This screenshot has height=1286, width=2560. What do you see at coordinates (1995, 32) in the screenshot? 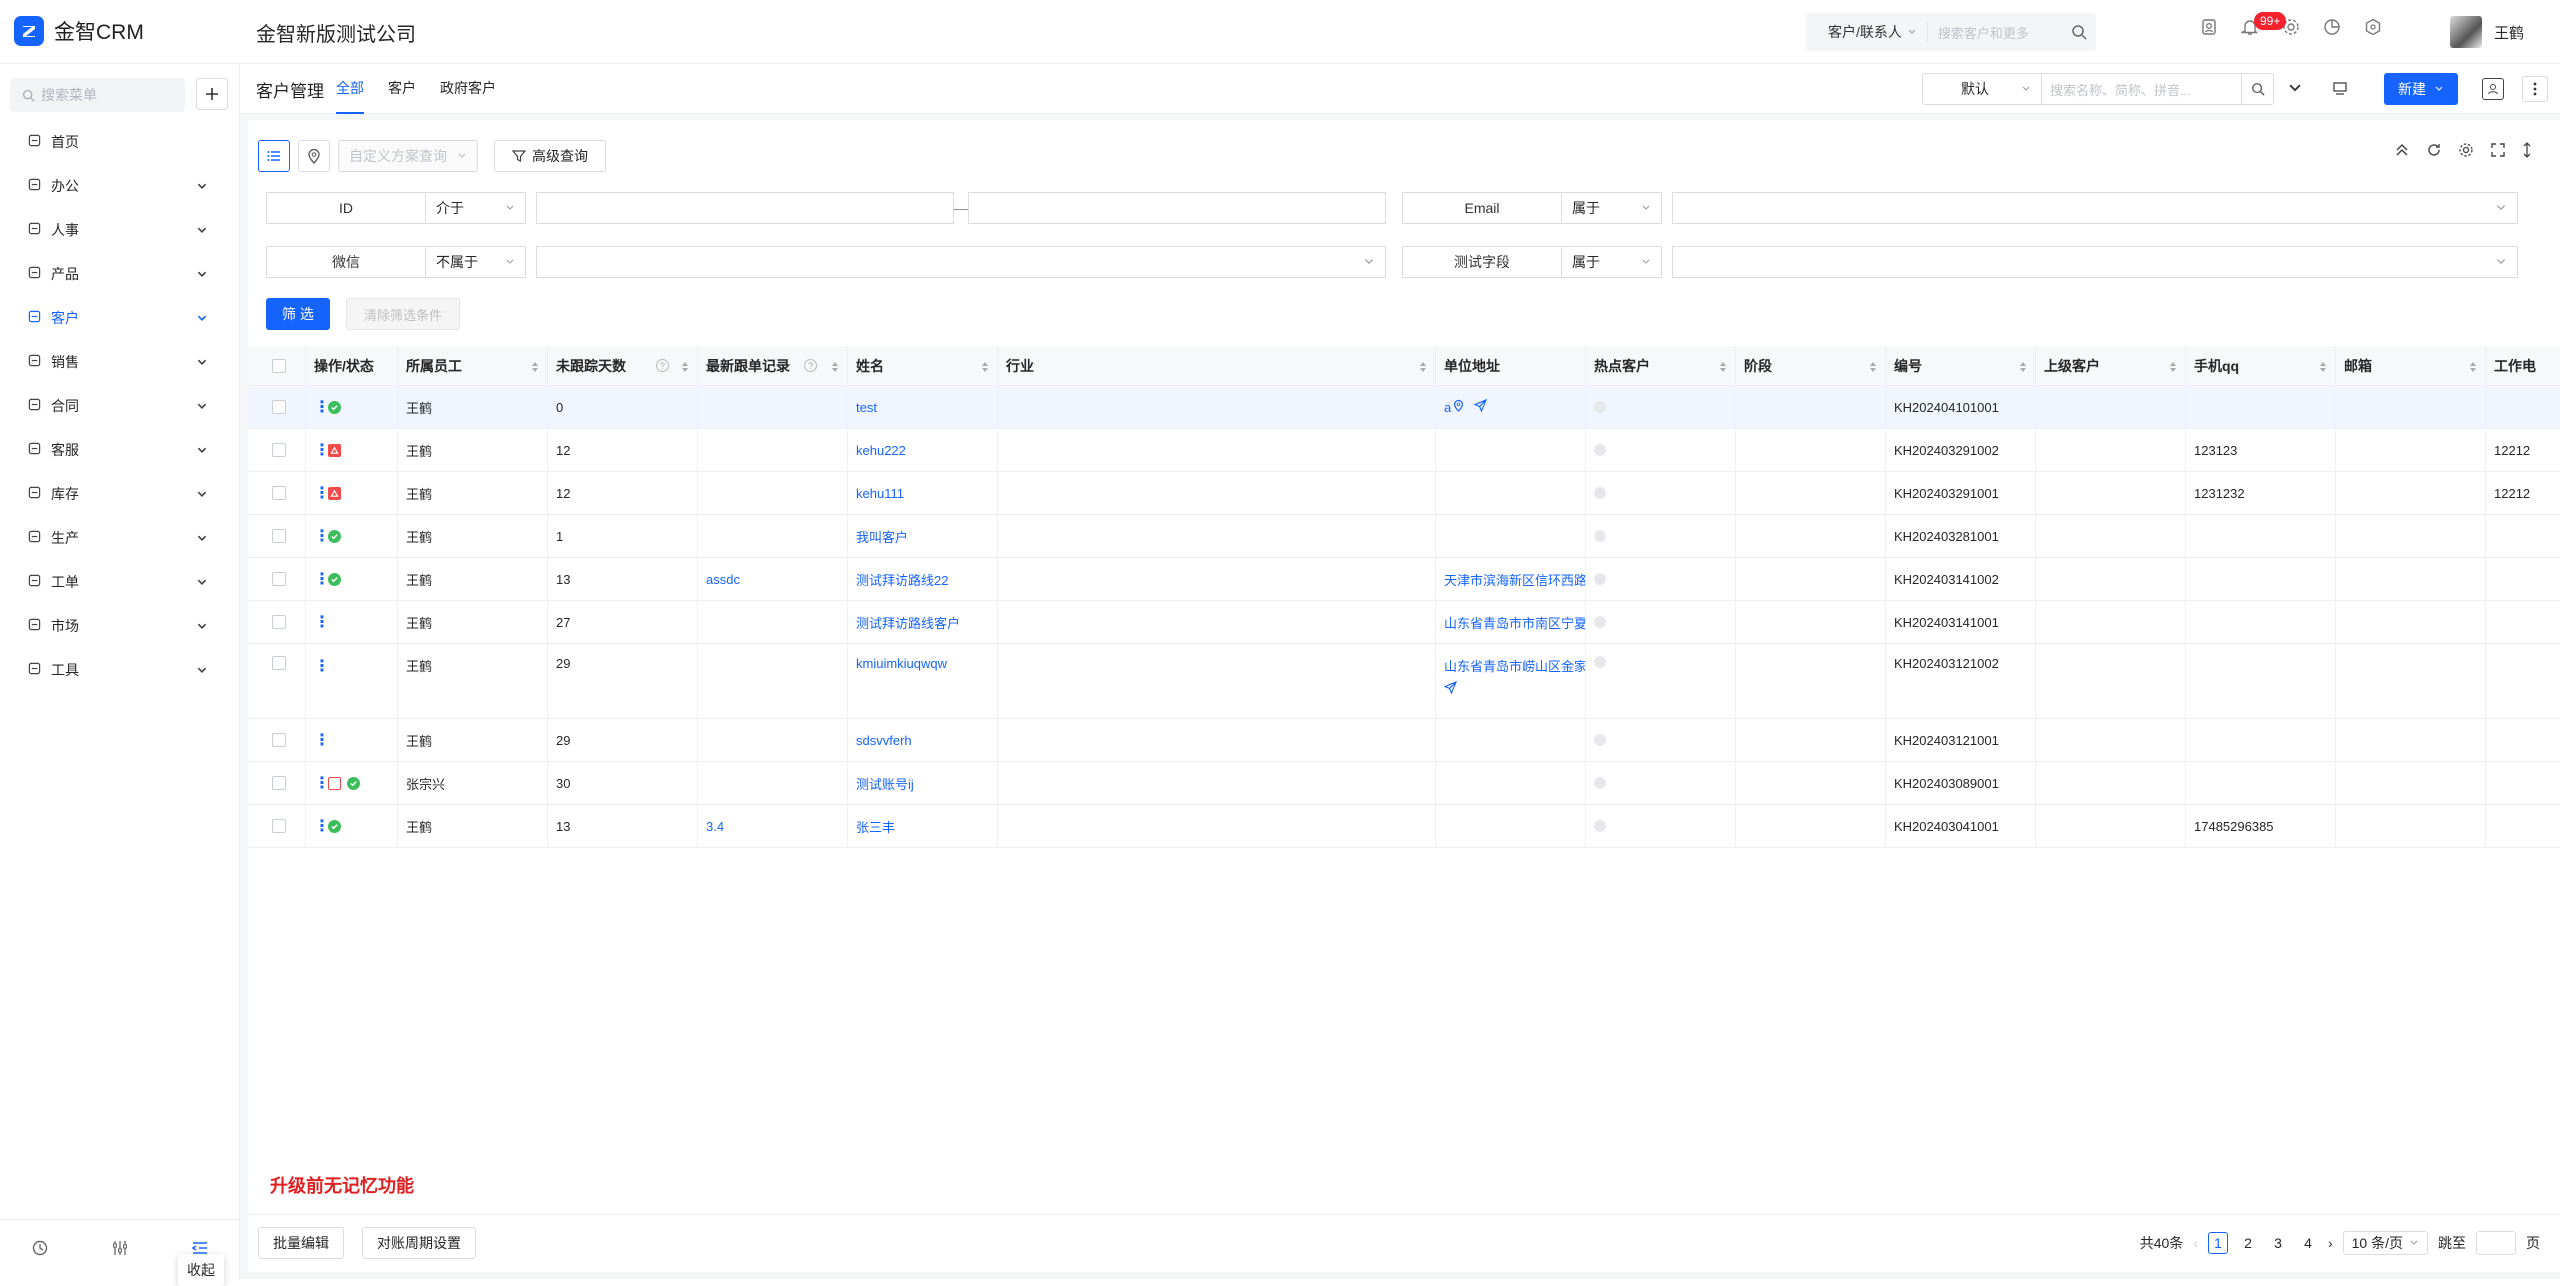
I see `global-search-input: 搜索客户和更多` at bounding box center [1995, 32].